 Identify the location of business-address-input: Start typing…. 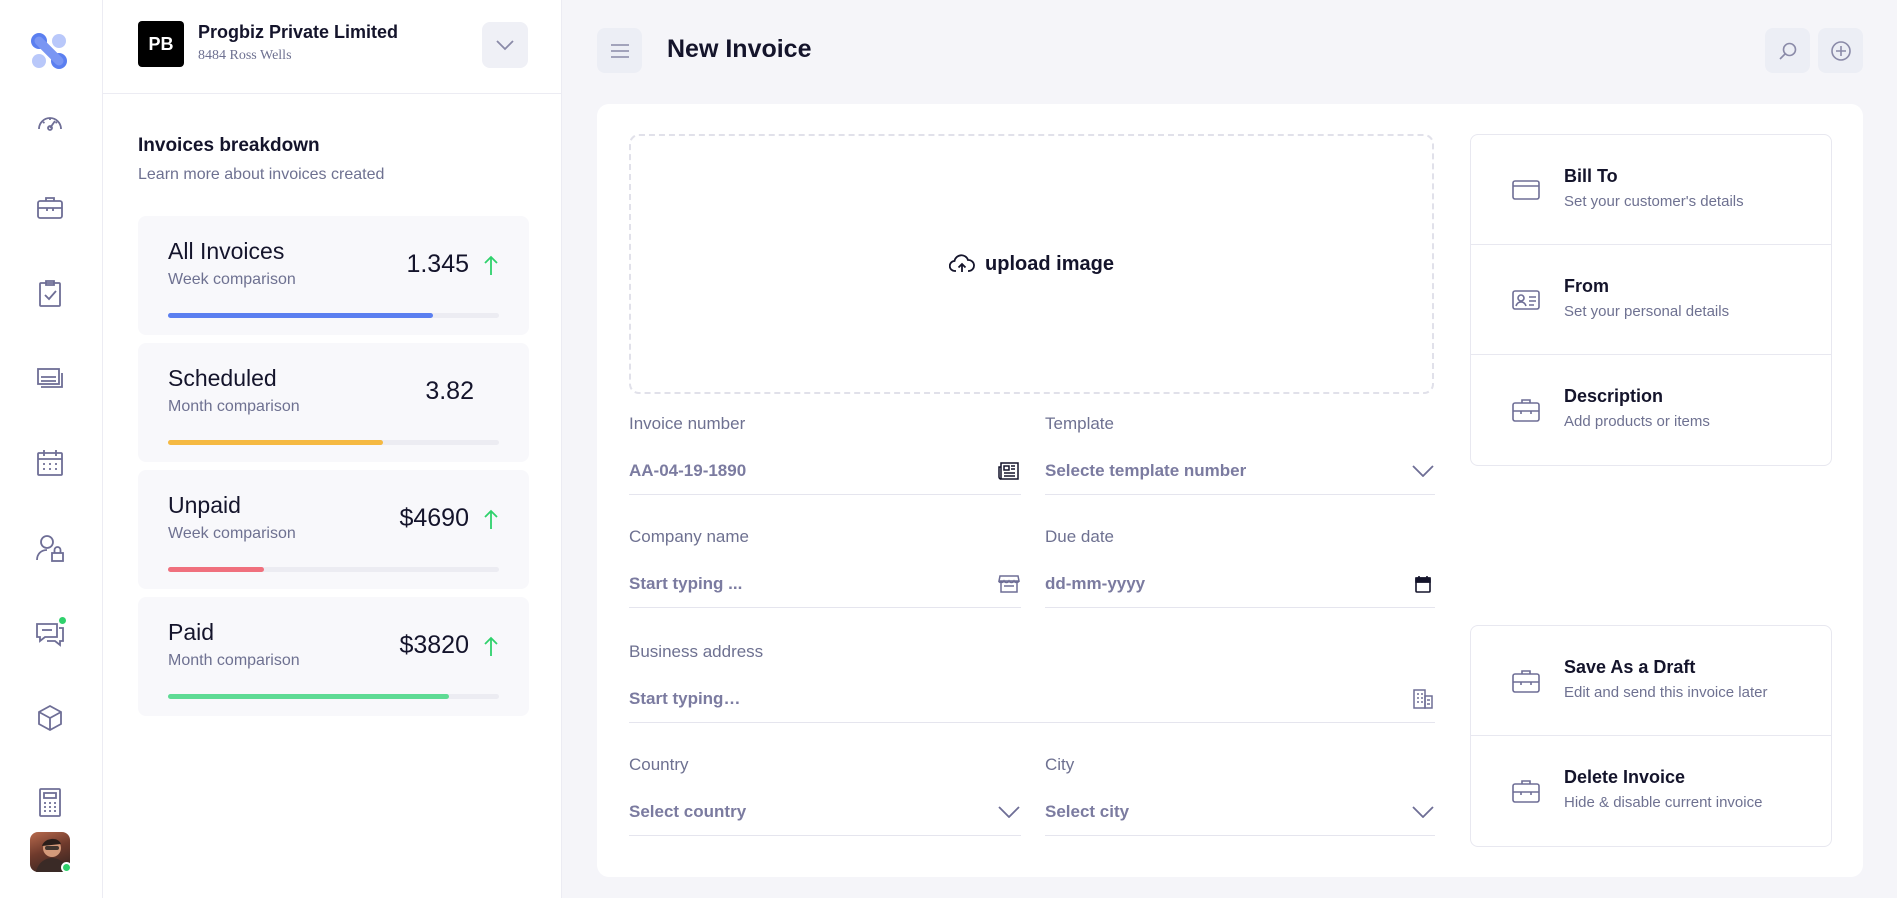
(1032, 699).